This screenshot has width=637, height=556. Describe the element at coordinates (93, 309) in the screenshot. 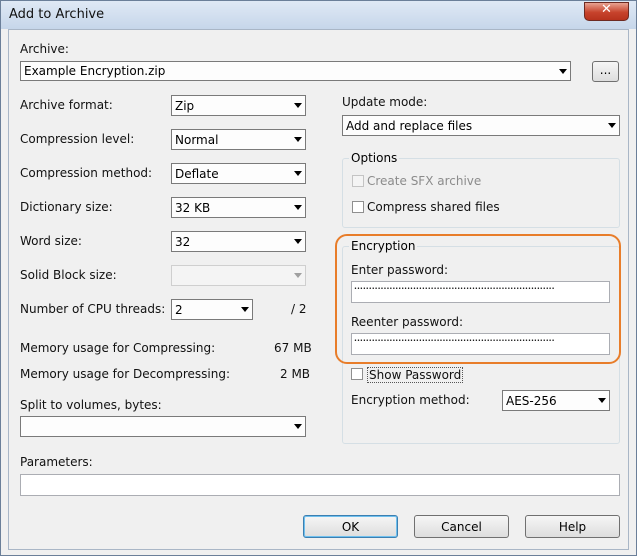

I see `cpu-threads-label: Number of CPU threads:` at that location.